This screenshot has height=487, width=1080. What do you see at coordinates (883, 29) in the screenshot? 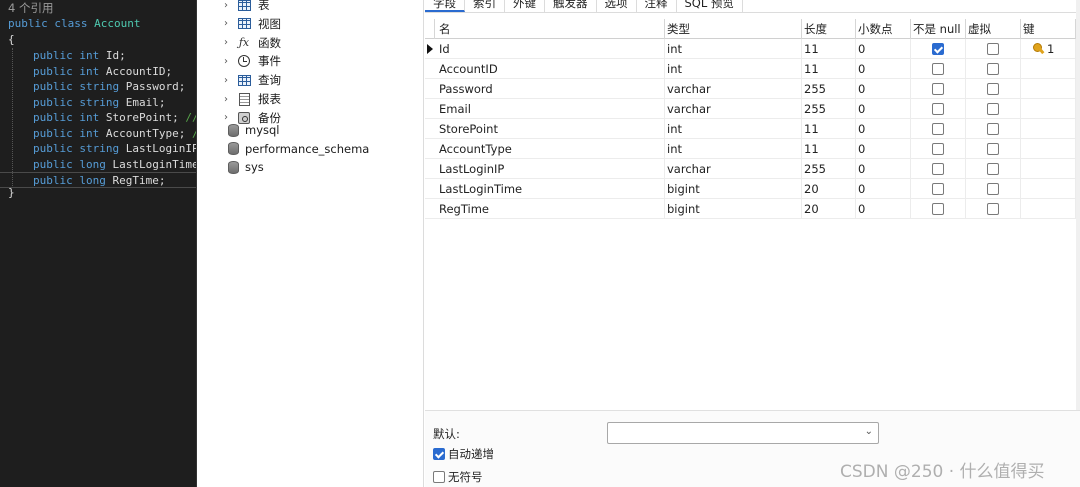
I see `header-decimals: 小数点` at bounding box center [883, 29].